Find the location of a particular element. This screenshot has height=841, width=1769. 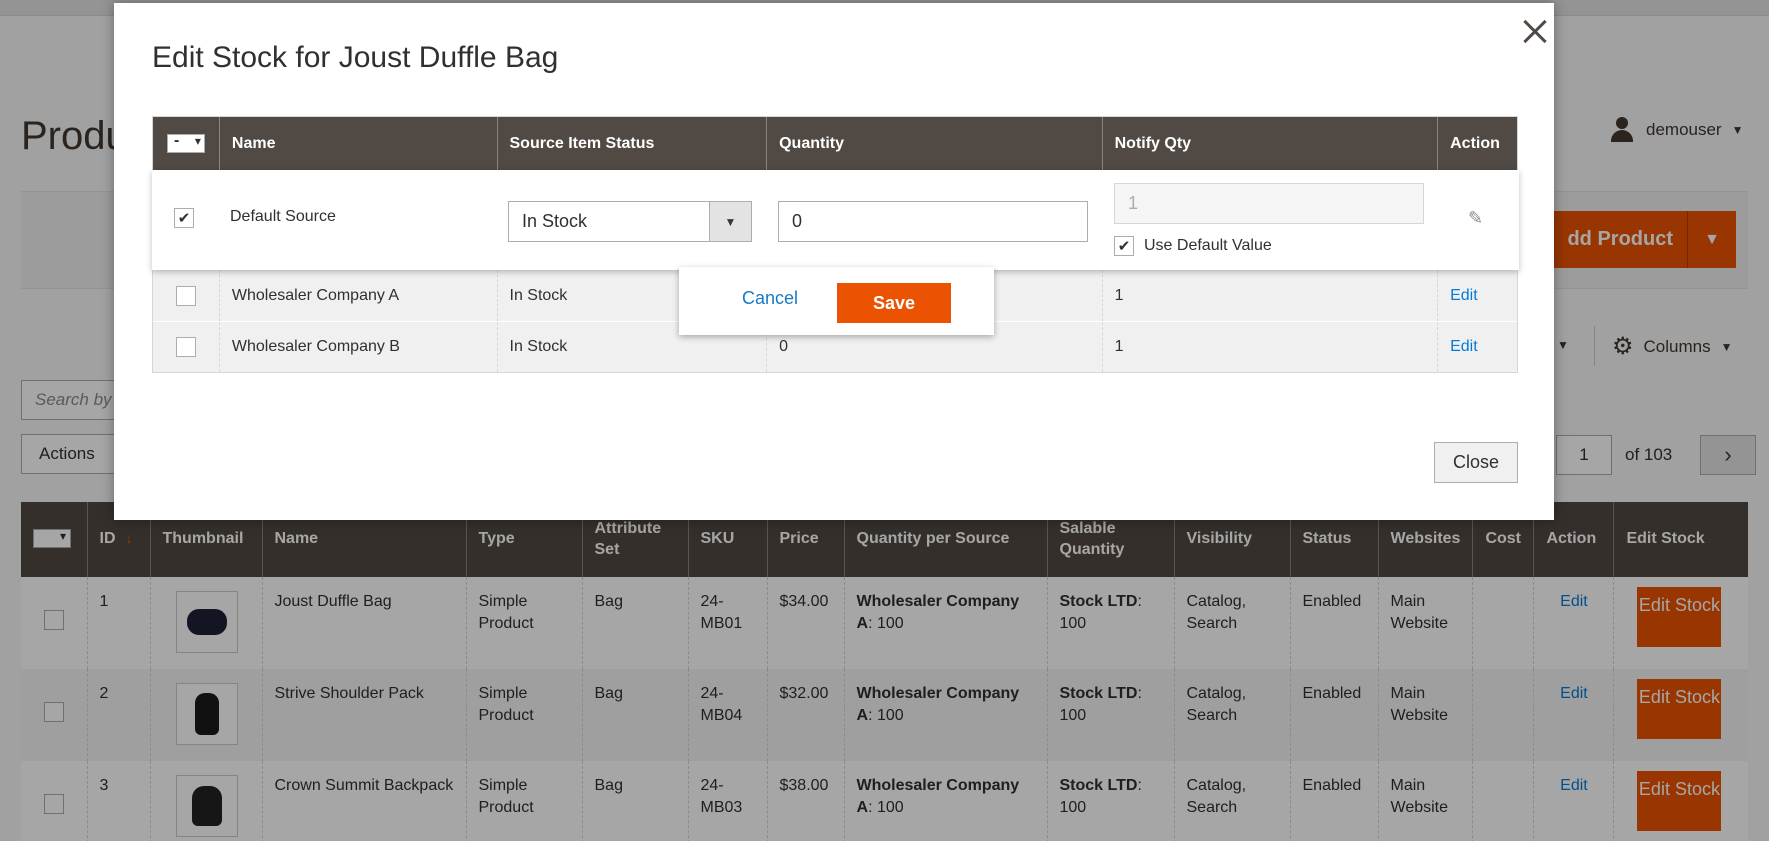

quantity-cell is located at coordinates (934, 220).